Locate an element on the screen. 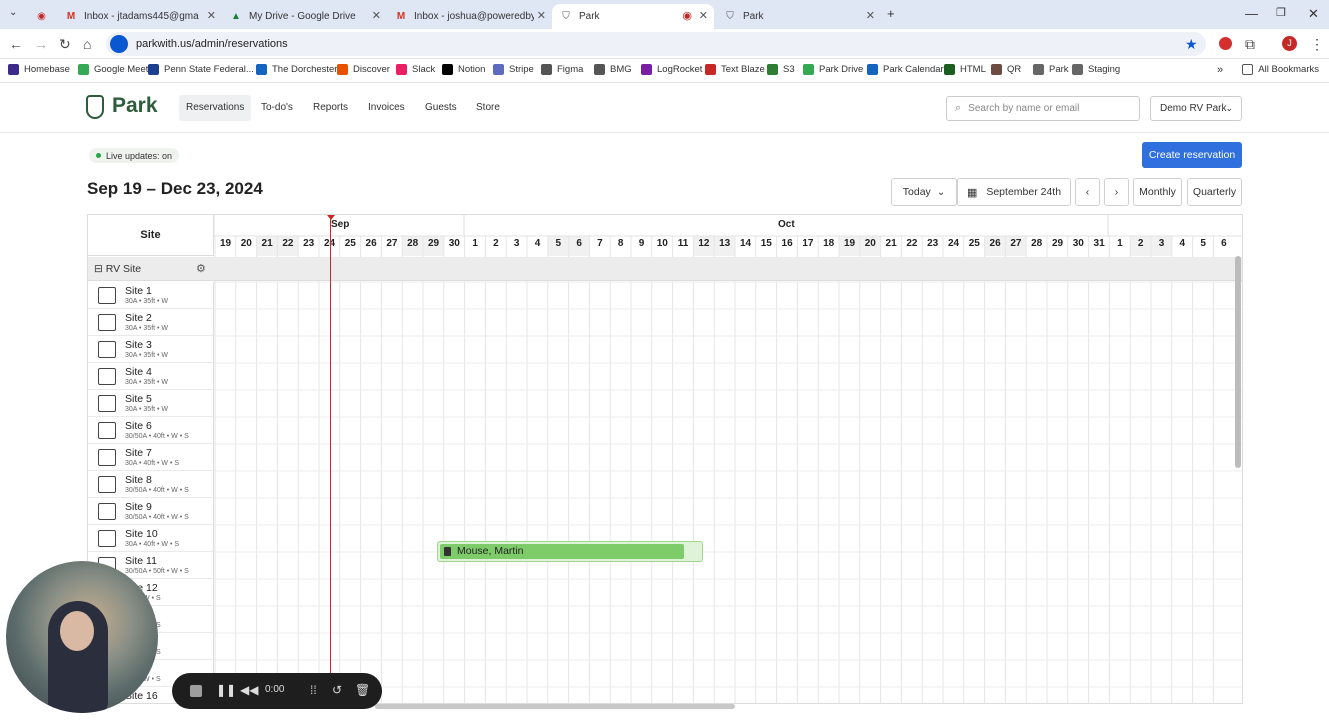 Image resolution: width=1329 pixels, height=720 pixels. bookmark-item: Notion is located at coordinates (463, 69).